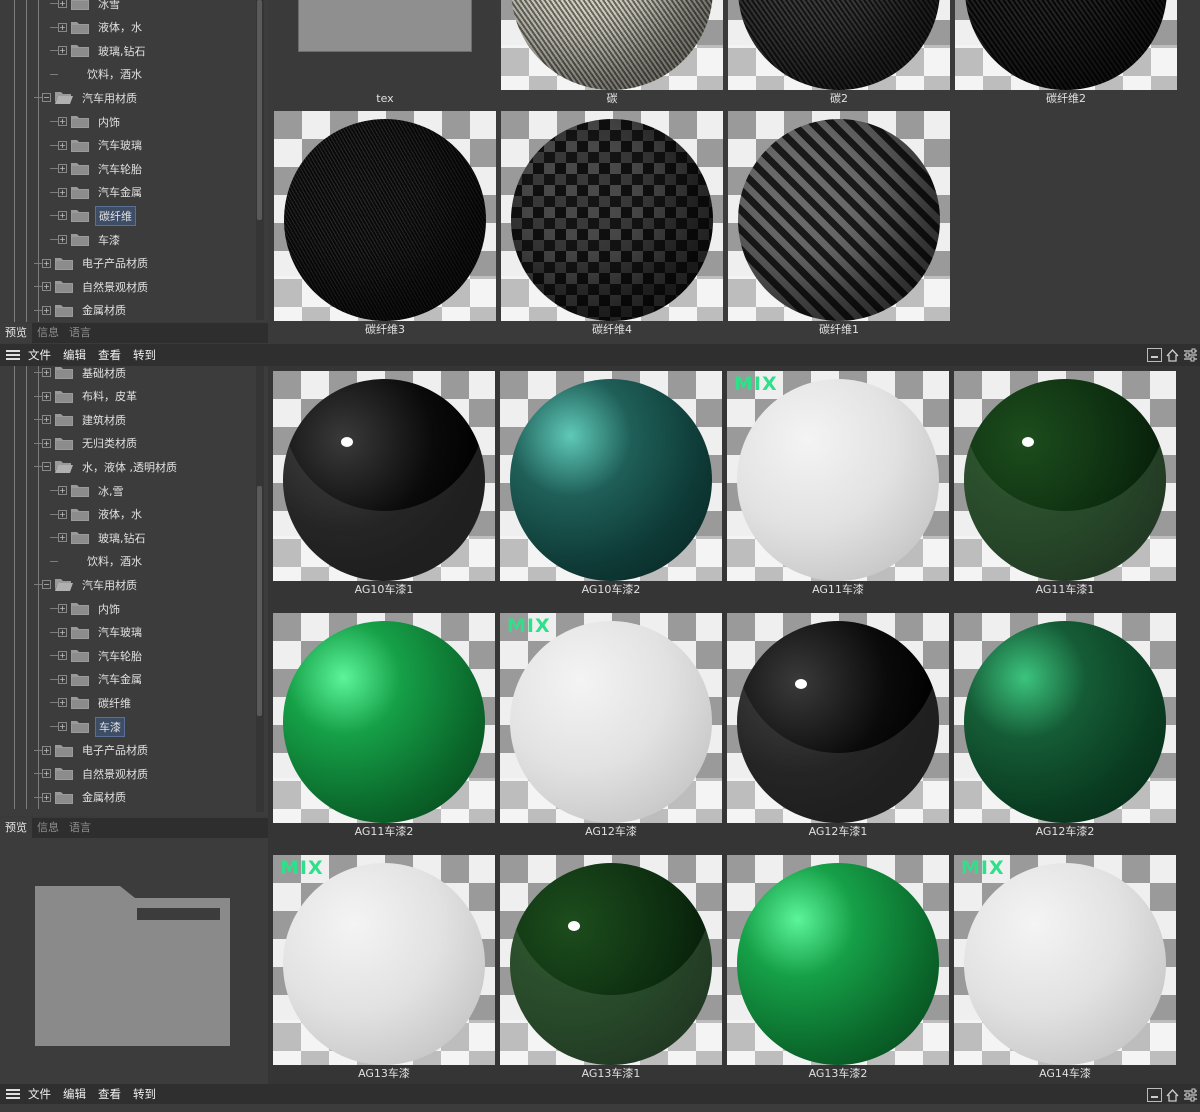  Describe the element at coordinates (1190, 355) in the screenshot. I see `settings-icon` at that location.